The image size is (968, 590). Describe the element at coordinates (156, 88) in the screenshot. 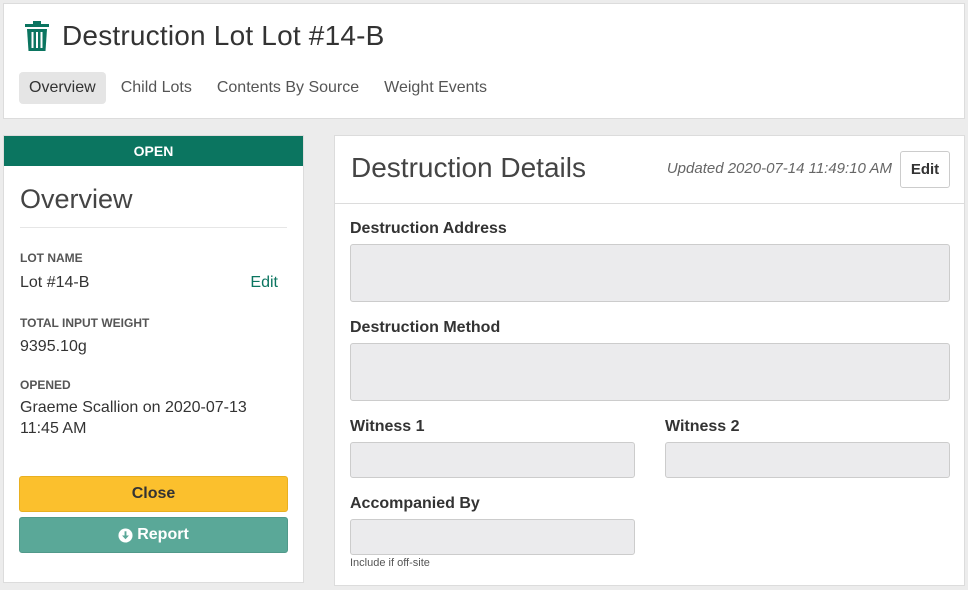

I see `tab-child-lots: Child Lots` at that location.